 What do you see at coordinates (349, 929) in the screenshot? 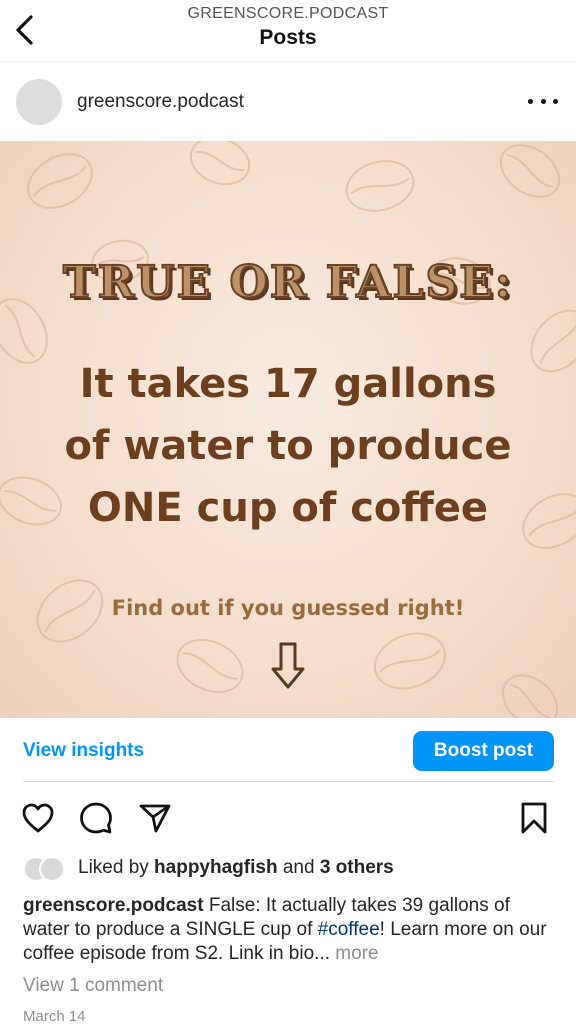
I see `caption-hashtag: #coffee` at bounding box center [349, 929].